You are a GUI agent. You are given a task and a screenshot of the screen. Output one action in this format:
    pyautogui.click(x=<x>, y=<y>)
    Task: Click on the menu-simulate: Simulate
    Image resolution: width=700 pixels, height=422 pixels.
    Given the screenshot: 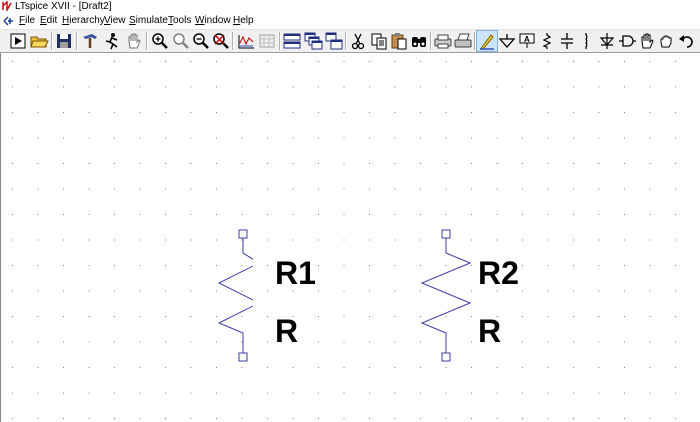 What is the action you would take?
    pyautogui.click(x=148, y=21)
    